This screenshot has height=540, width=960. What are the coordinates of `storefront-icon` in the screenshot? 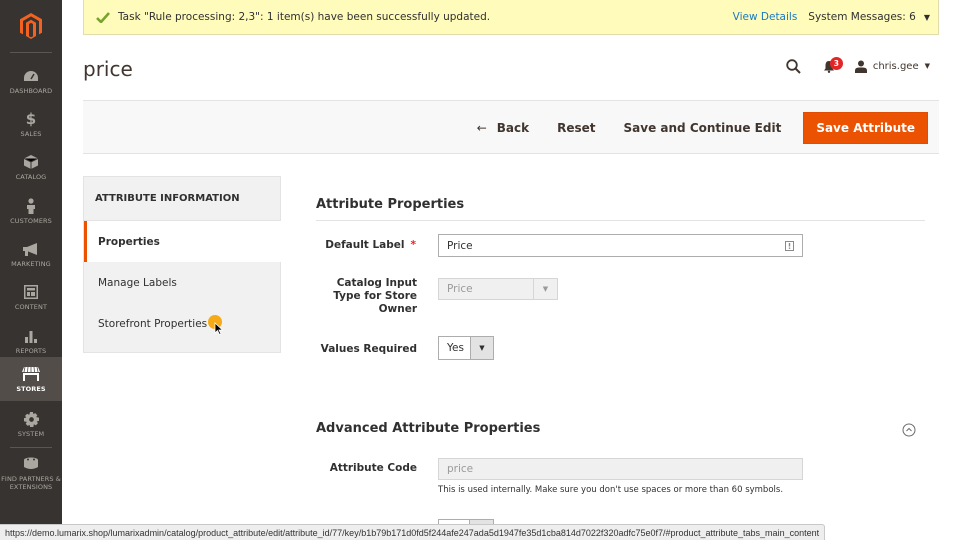 It's located at (31, 374).